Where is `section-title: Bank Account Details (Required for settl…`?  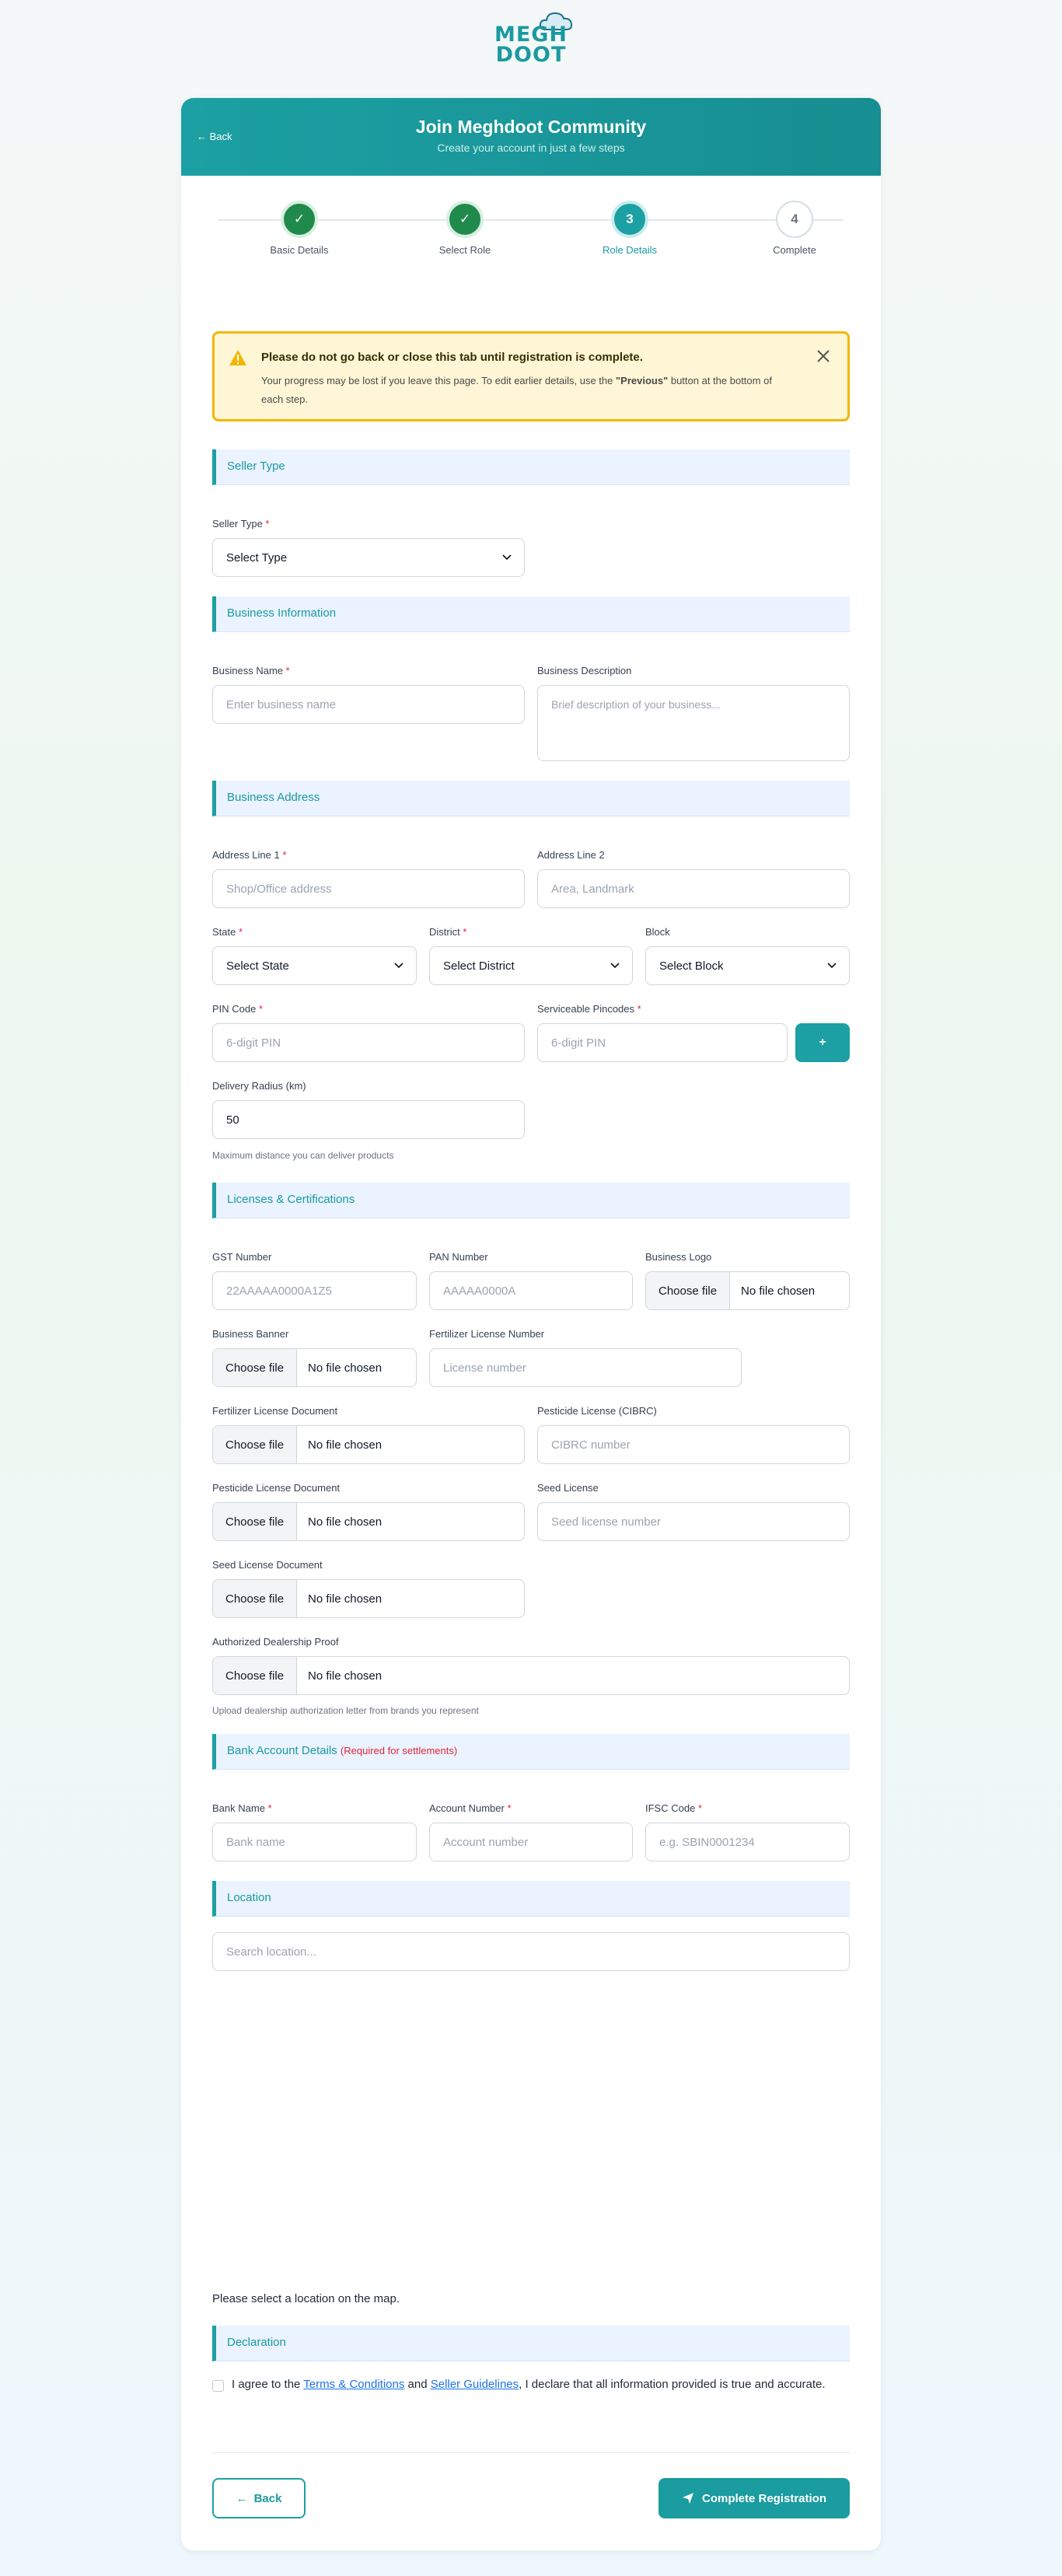
section-title: Bank Account Details (Required for settl… is located at coordinates (342, 1750).